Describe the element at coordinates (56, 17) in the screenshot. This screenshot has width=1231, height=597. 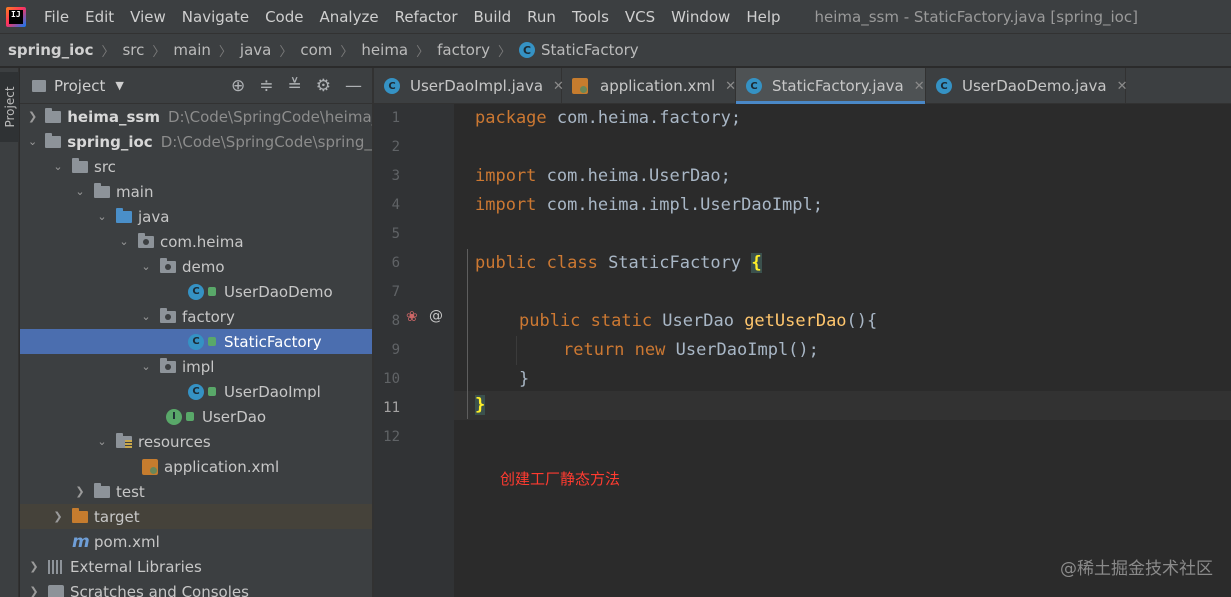
I see `menu-file: File` at that location.